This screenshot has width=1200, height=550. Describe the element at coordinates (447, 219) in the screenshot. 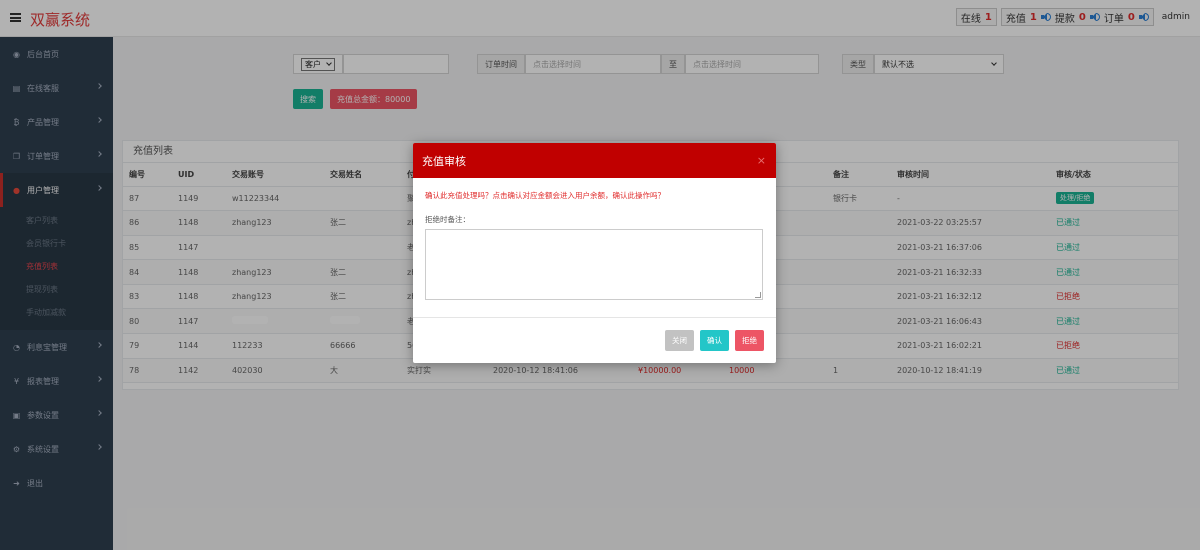

I see `reject-note-label: 拒绝时备注：` at that location.